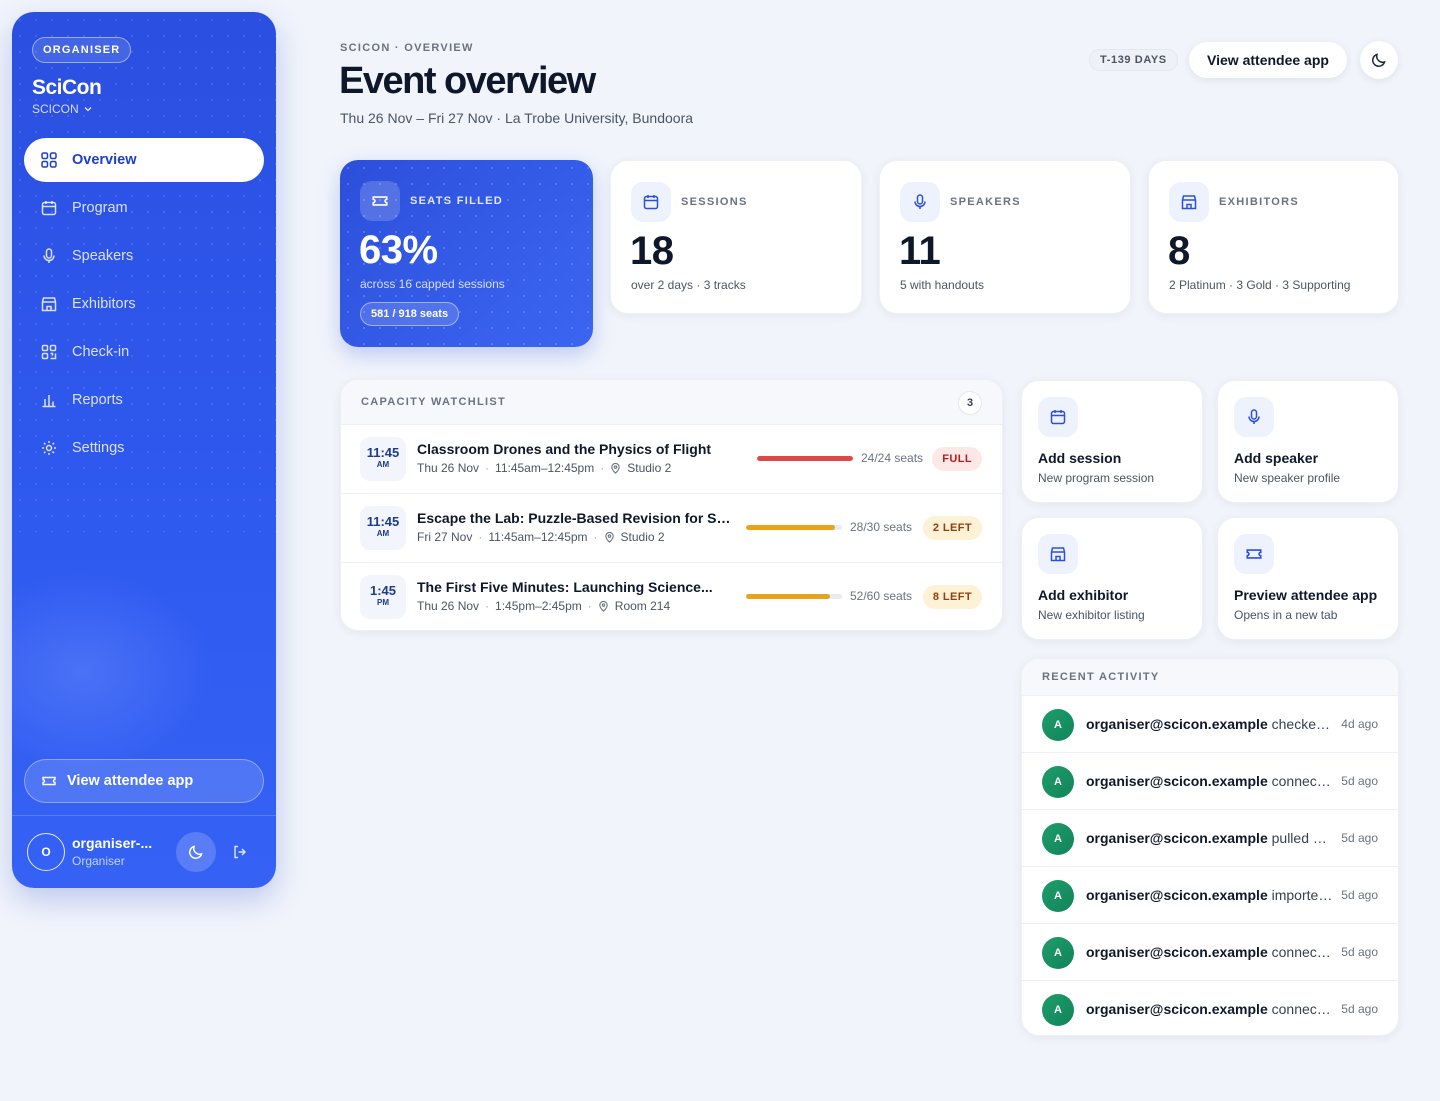 Image resolution: width=1440 pixels, height=1101 pixels. I want to click on session-room: Studio 2, so click(642, 537).